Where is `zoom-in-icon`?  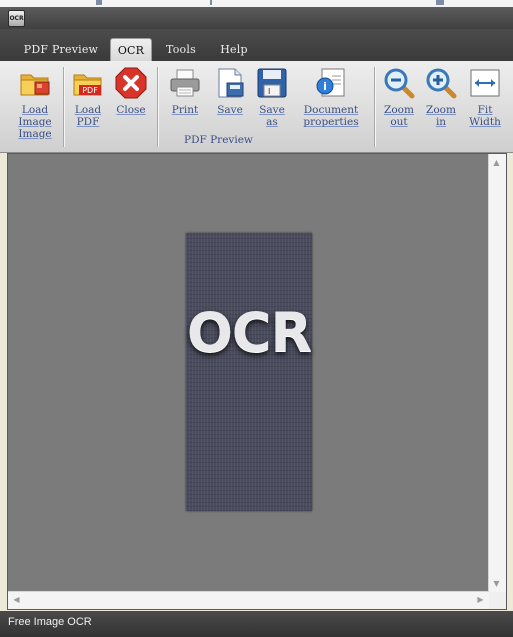
zoom-in-icon is located at coordinates (441, 83).